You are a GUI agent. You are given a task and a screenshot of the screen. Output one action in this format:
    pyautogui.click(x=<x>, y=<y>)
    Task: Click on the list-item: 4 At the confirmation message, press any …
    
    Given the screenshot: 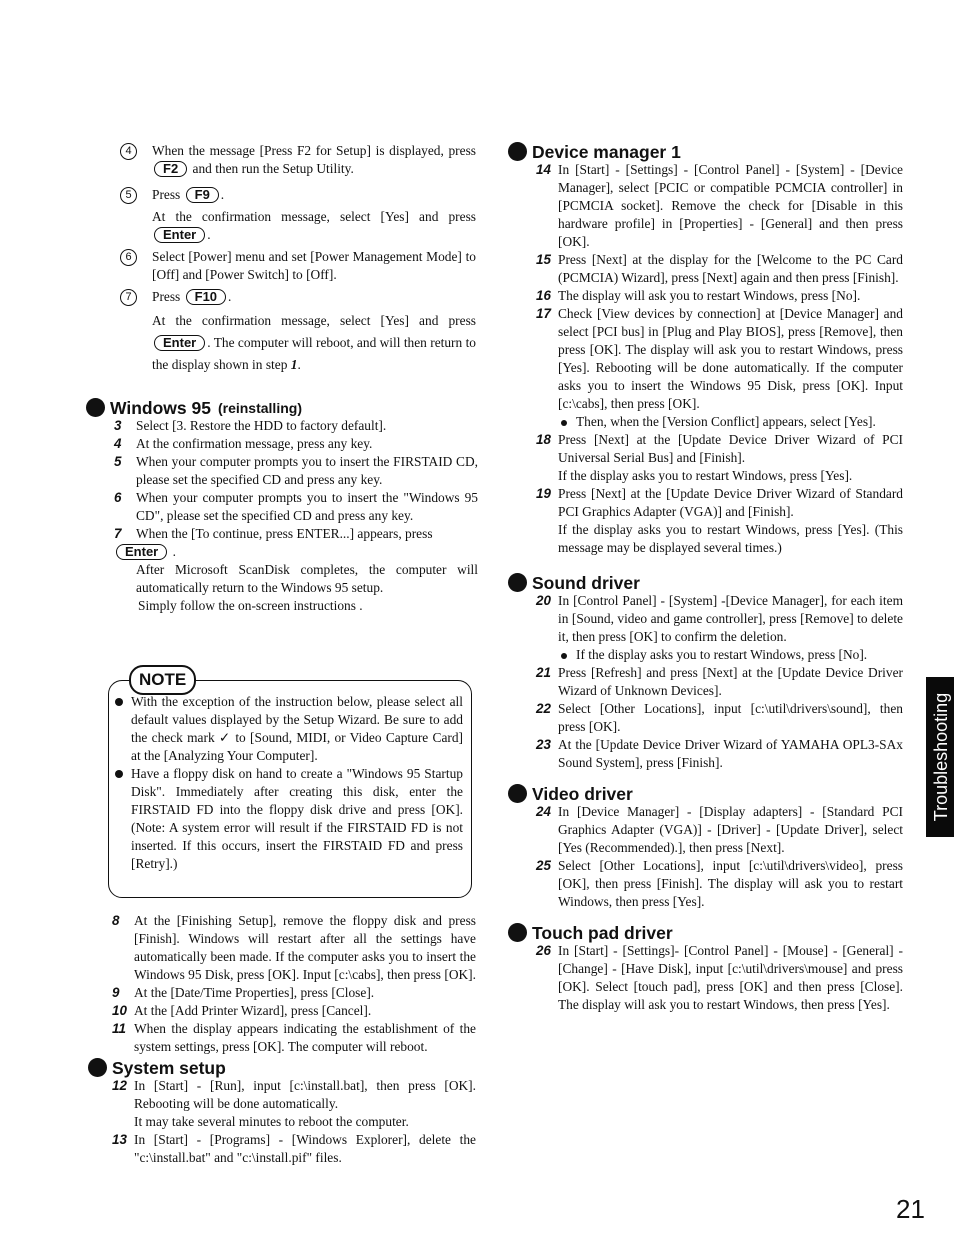 What is the action you would take?
    pyautogui.click(x=243, y=443)
    